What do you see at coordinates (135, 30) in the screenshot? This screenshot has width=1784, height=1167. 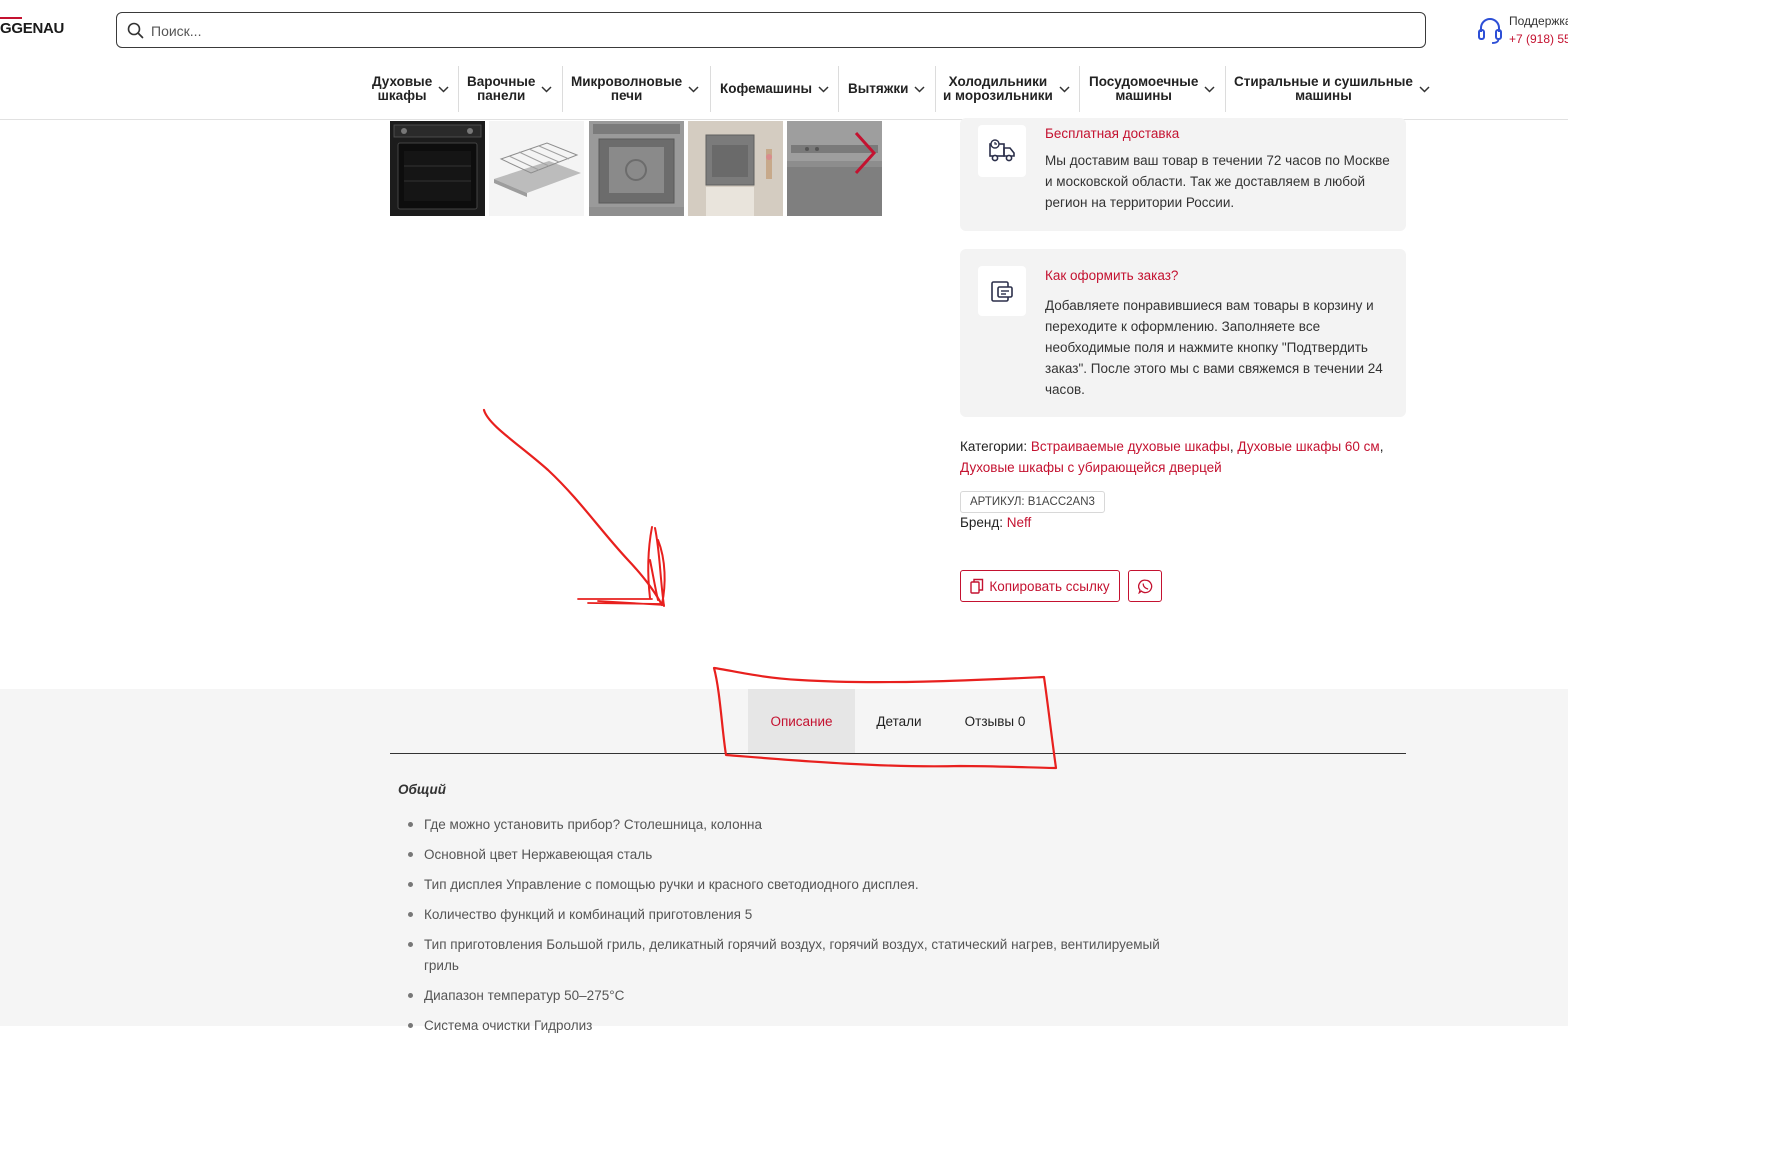 I see `search-icon` at bounding box center [135, 30].